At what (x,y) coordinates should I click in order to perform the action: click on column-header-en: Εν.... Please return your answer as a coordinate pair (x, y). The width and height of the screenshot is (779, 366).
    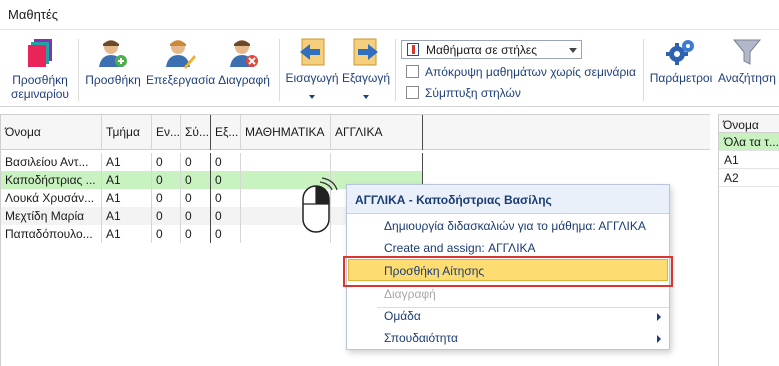
    Looking at the image, I should click on (166, 132).